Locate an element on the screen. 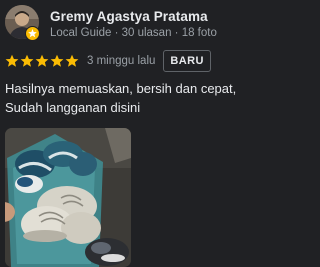 This screenshot has width=320, height=267. rating-row: 3 minggu lalu BARU is located at coordinates (108, 61).